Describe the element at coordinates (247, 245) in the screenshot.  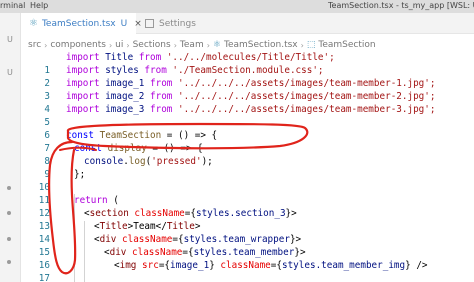
I see `code-line: 15 <div className={styles.team_wrapper}>` at that location.